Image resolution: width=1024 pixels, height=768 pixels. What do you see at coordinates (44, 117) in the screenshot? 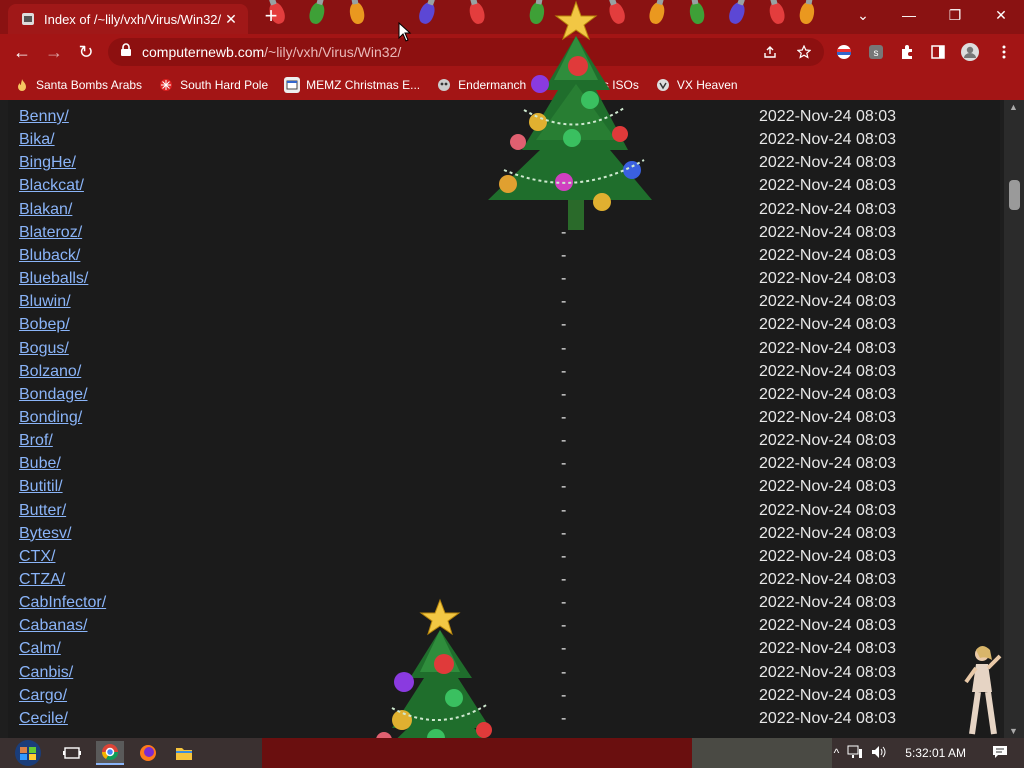
I see `directory-link: Benny/` at bounding box center [44, 117].